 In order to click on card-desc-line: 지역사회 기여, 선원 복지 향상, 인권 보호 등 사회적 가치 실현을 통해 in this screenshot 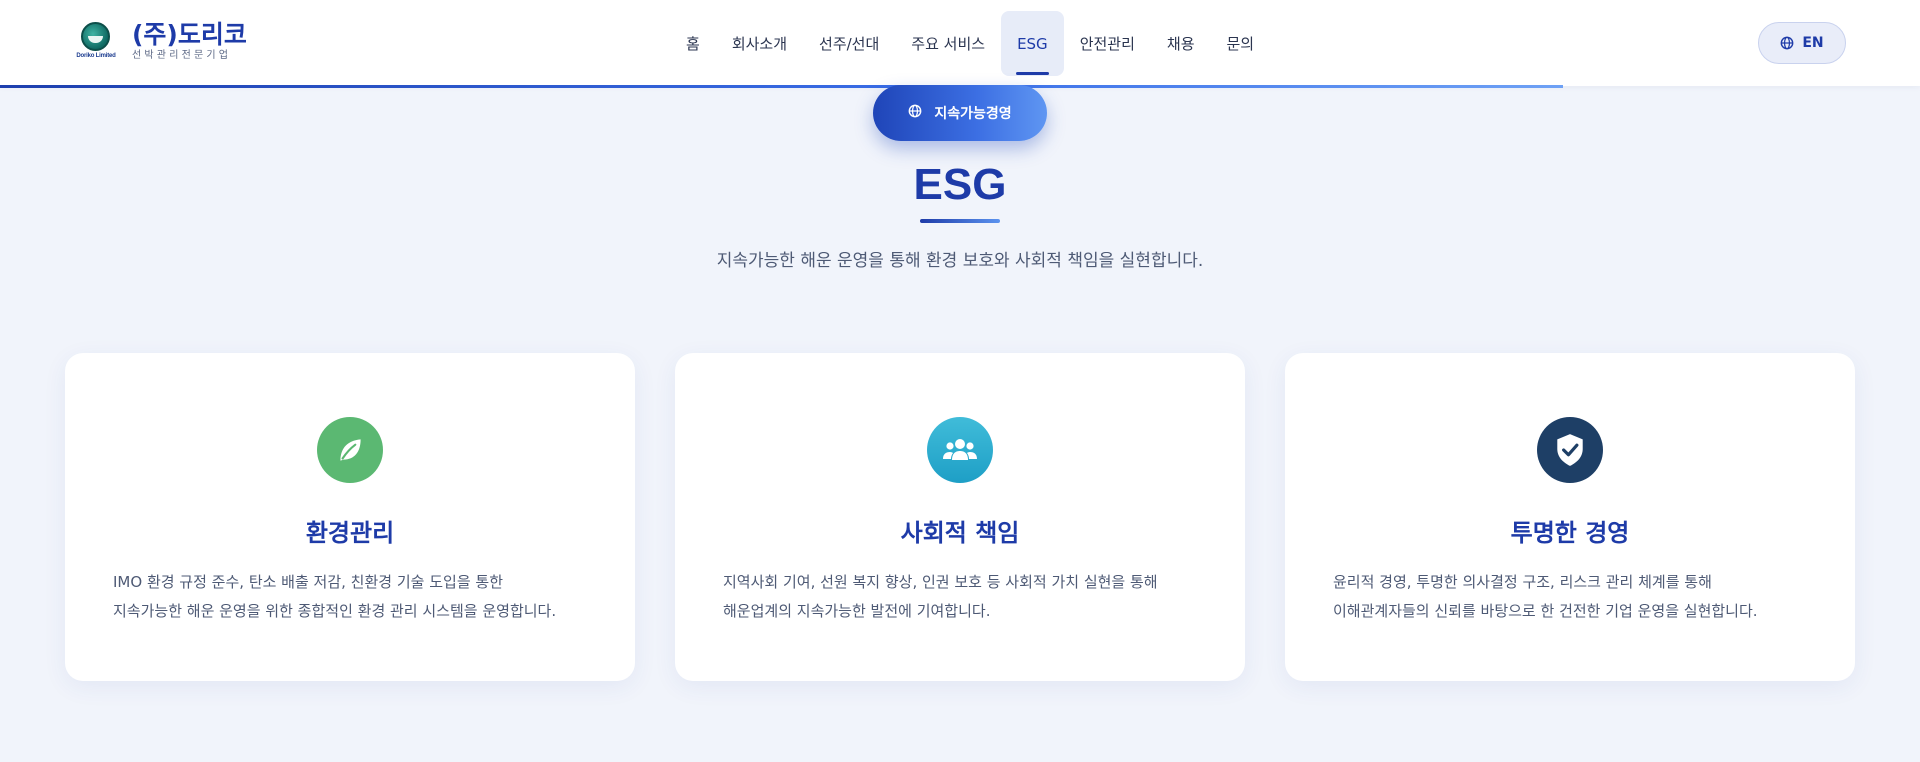, I will do `click(940, 582)`.